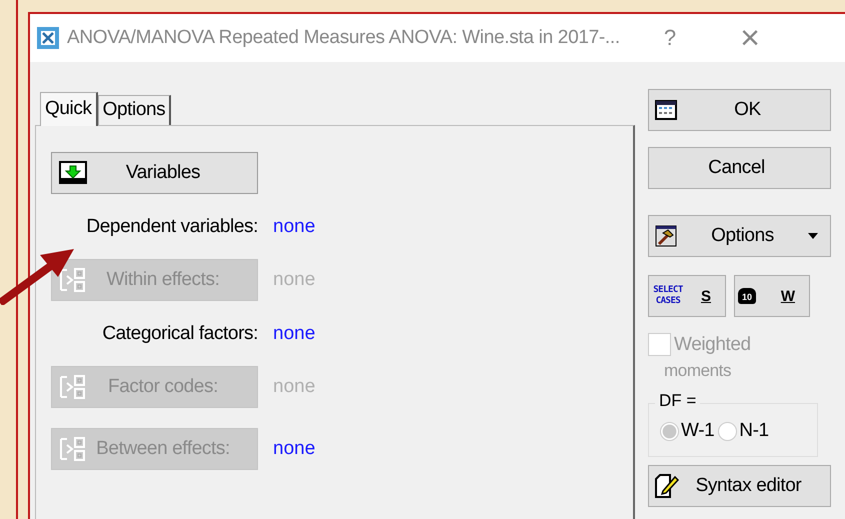  I want to click on spreadsheet-icon, so click(666, 110).